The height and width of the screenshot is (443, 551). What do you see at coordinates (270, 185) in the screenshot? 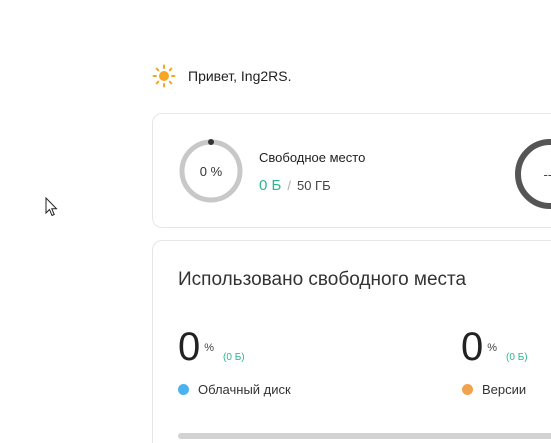
I see `free-space-used: 0 Б` at bounding box center [270, 185].